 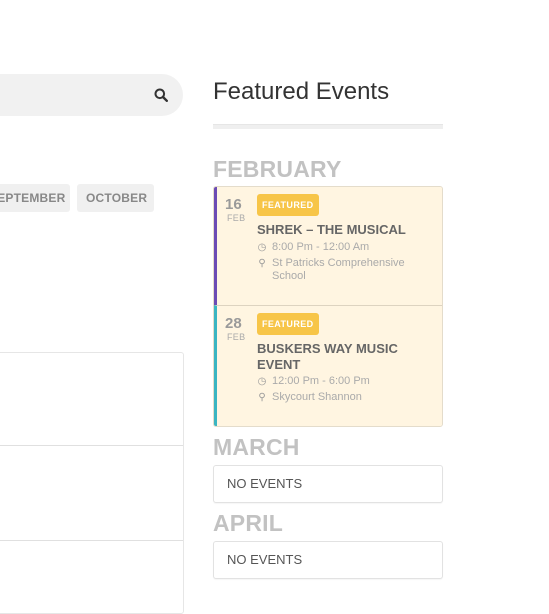 I want to click on event-time: ◷ 8:00 Pm - 12:00 Am, so click(x=339, y=247).